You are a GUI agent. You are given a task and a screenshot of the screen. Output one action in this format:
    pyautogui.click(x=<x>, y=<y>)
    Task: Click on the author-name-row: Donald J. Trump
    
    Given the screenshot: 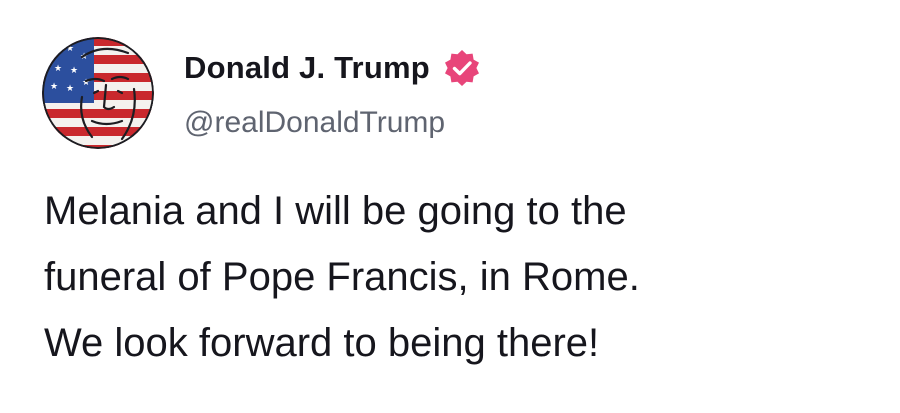 What is the action you would take?
    pyautogui.click(x=333, y=68)
    